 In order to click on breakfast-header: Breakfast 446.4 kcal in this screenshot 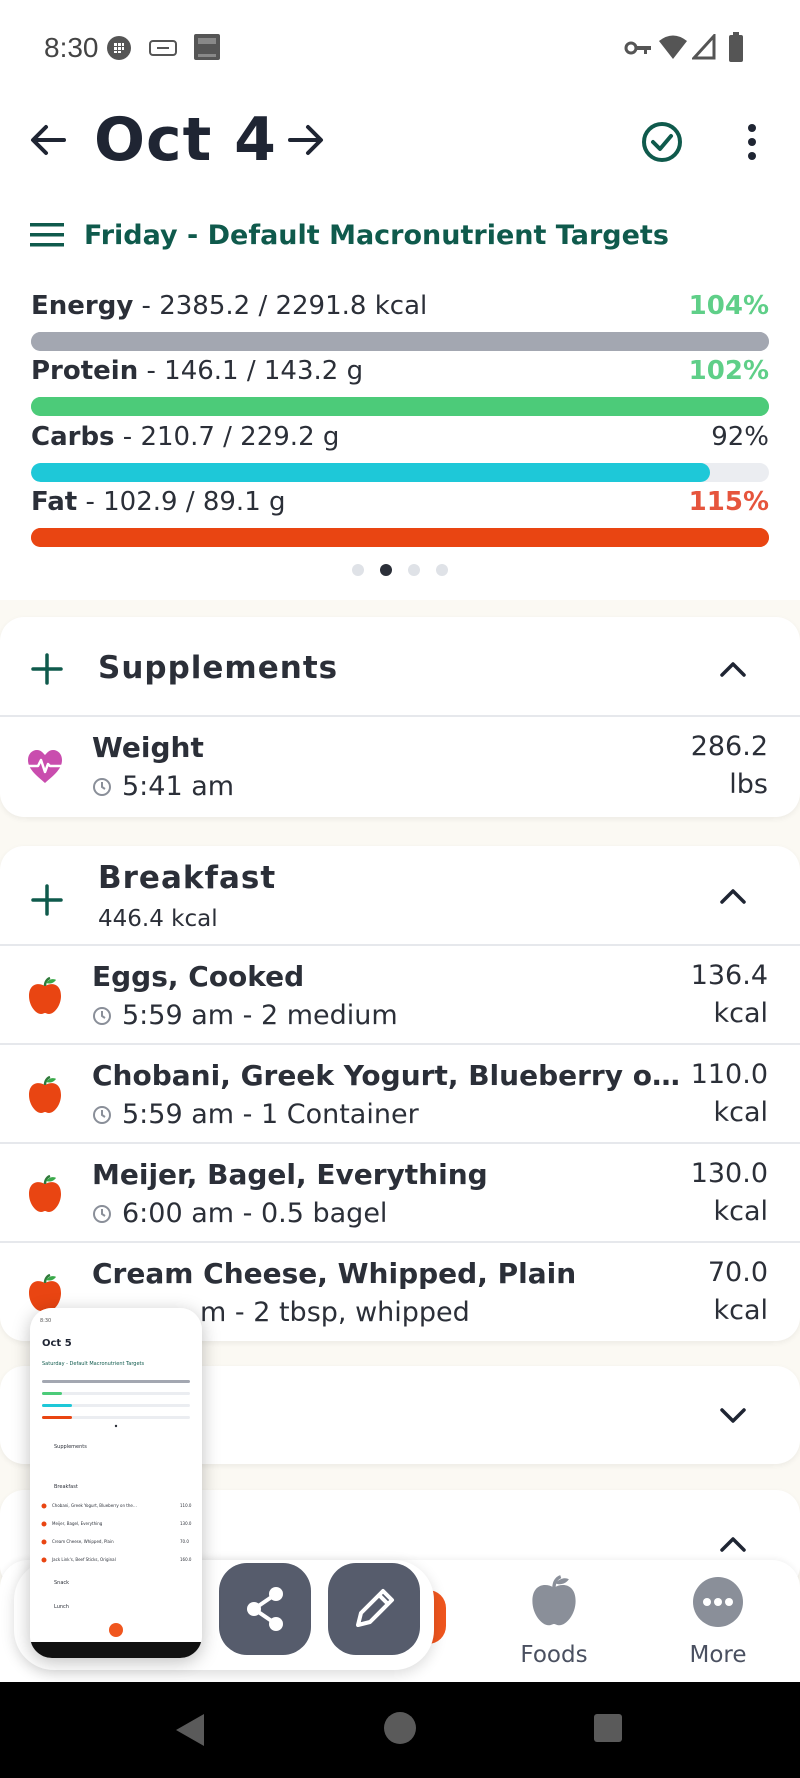, I will do `click(400, 896)`.